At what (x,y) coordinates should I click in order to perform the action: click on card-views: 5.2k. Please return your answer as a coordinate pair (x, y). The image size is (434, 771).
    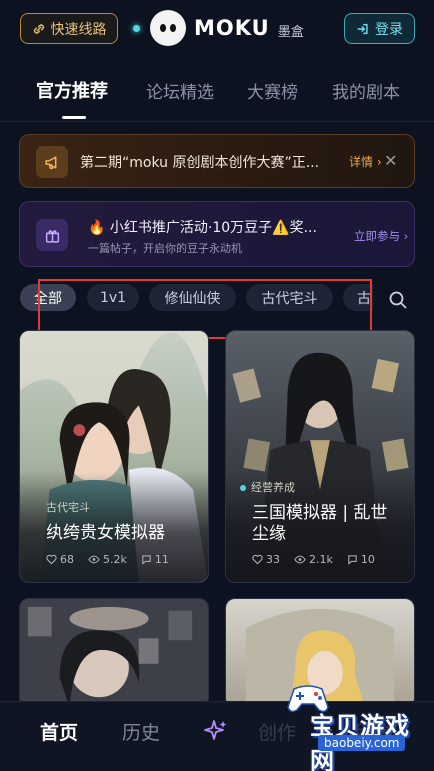
    Looking at the image, I should click on (115, 559).